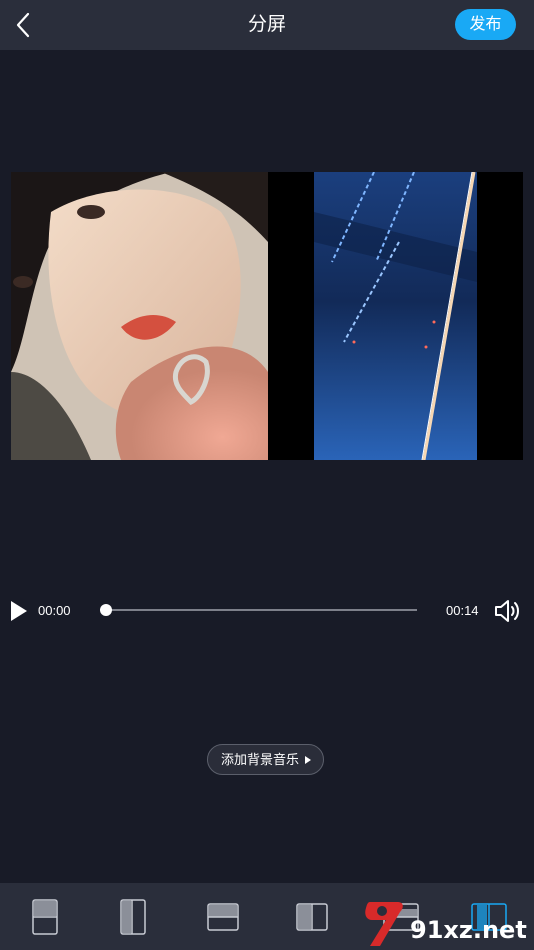  Describe the element at coordinates (312, 917) in the screenshot. I see `layout-vertical-split-icon` at that location.